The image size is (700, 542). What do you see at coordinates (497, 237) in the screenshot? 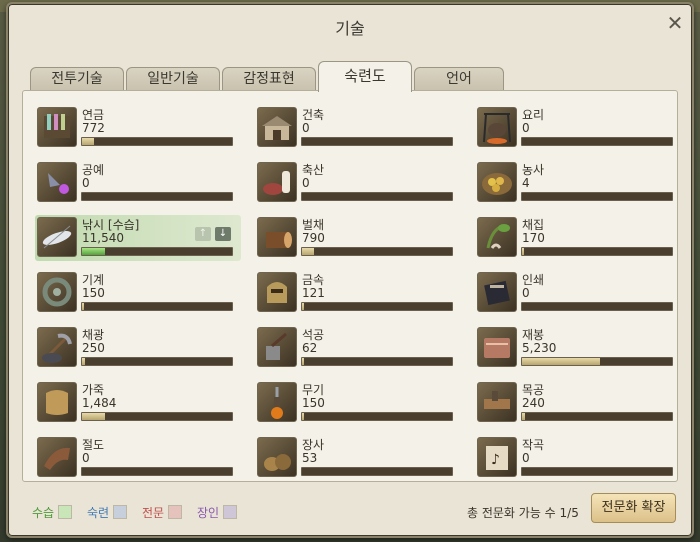
I see `gathering-icon` at bounding box center [497, 237].